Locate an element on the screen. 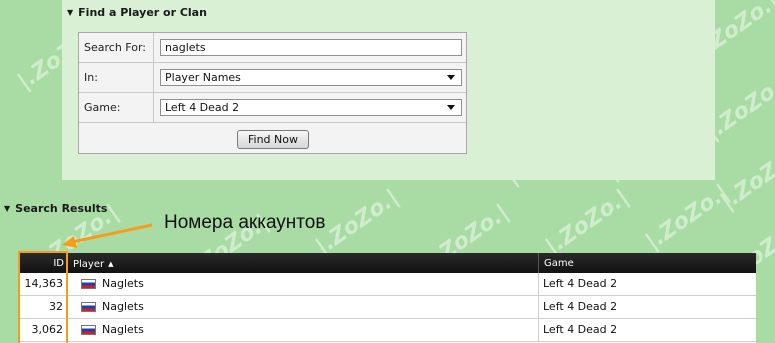 This screenshot has width=775, height=343. find-section-title: Find a Player or Clan is located at coordinates (142, 12).